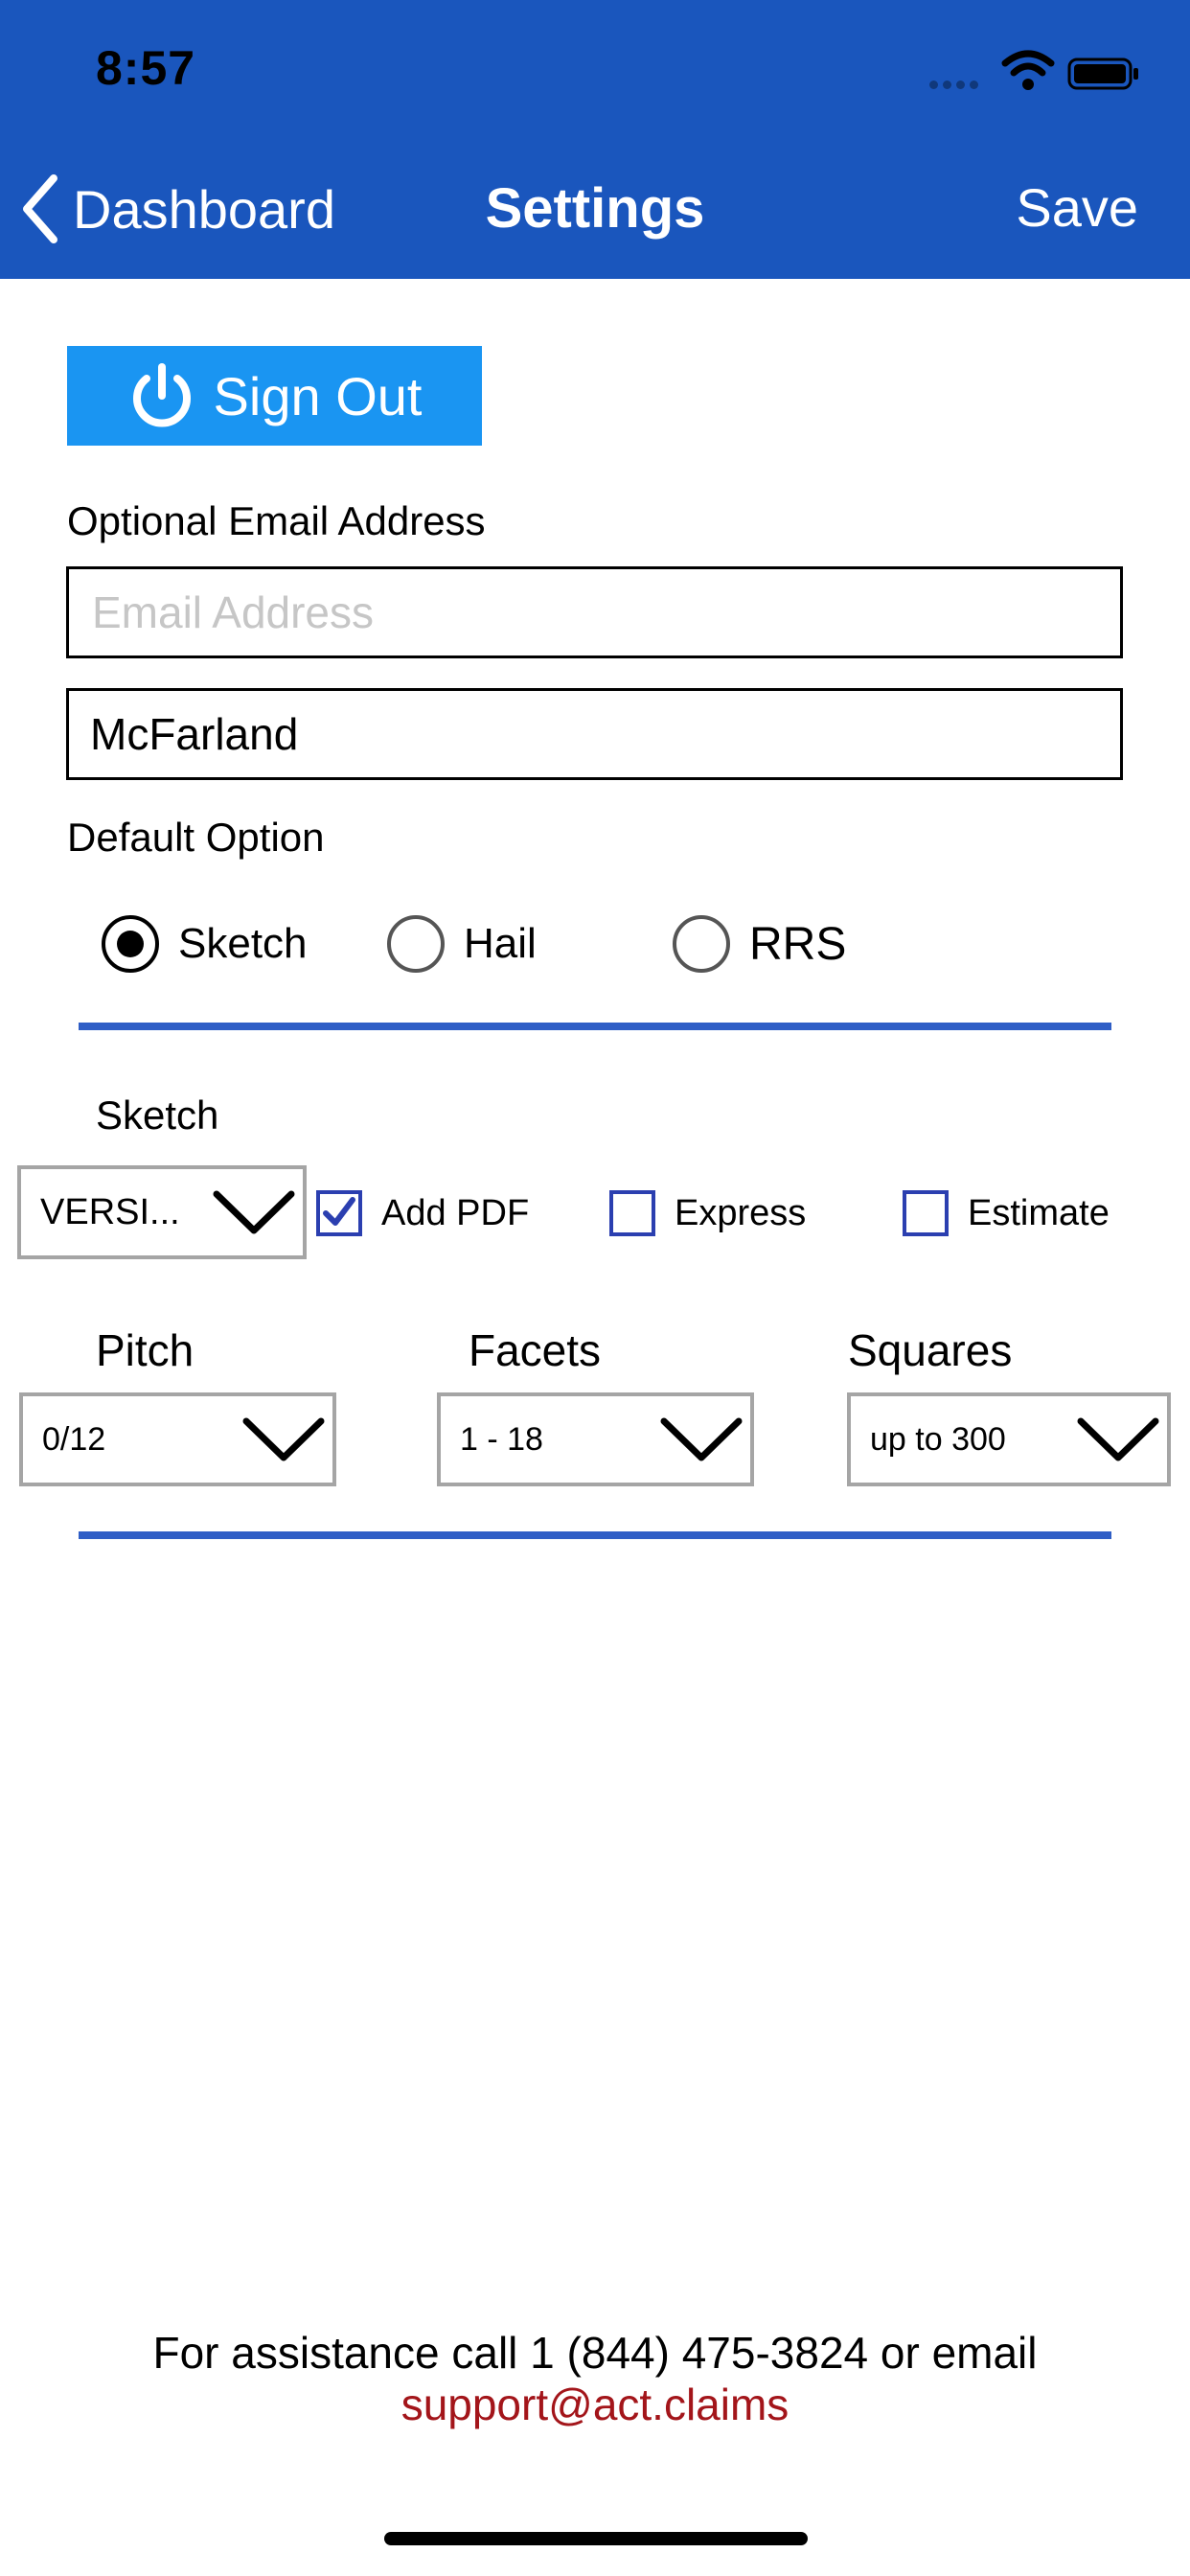 The width and height of the screenshot is (1190, 2576). What do you see at coordinates (462, 944) in the screenshot?
I see `radio-hail: Hail` at bounding box center [462, 944].